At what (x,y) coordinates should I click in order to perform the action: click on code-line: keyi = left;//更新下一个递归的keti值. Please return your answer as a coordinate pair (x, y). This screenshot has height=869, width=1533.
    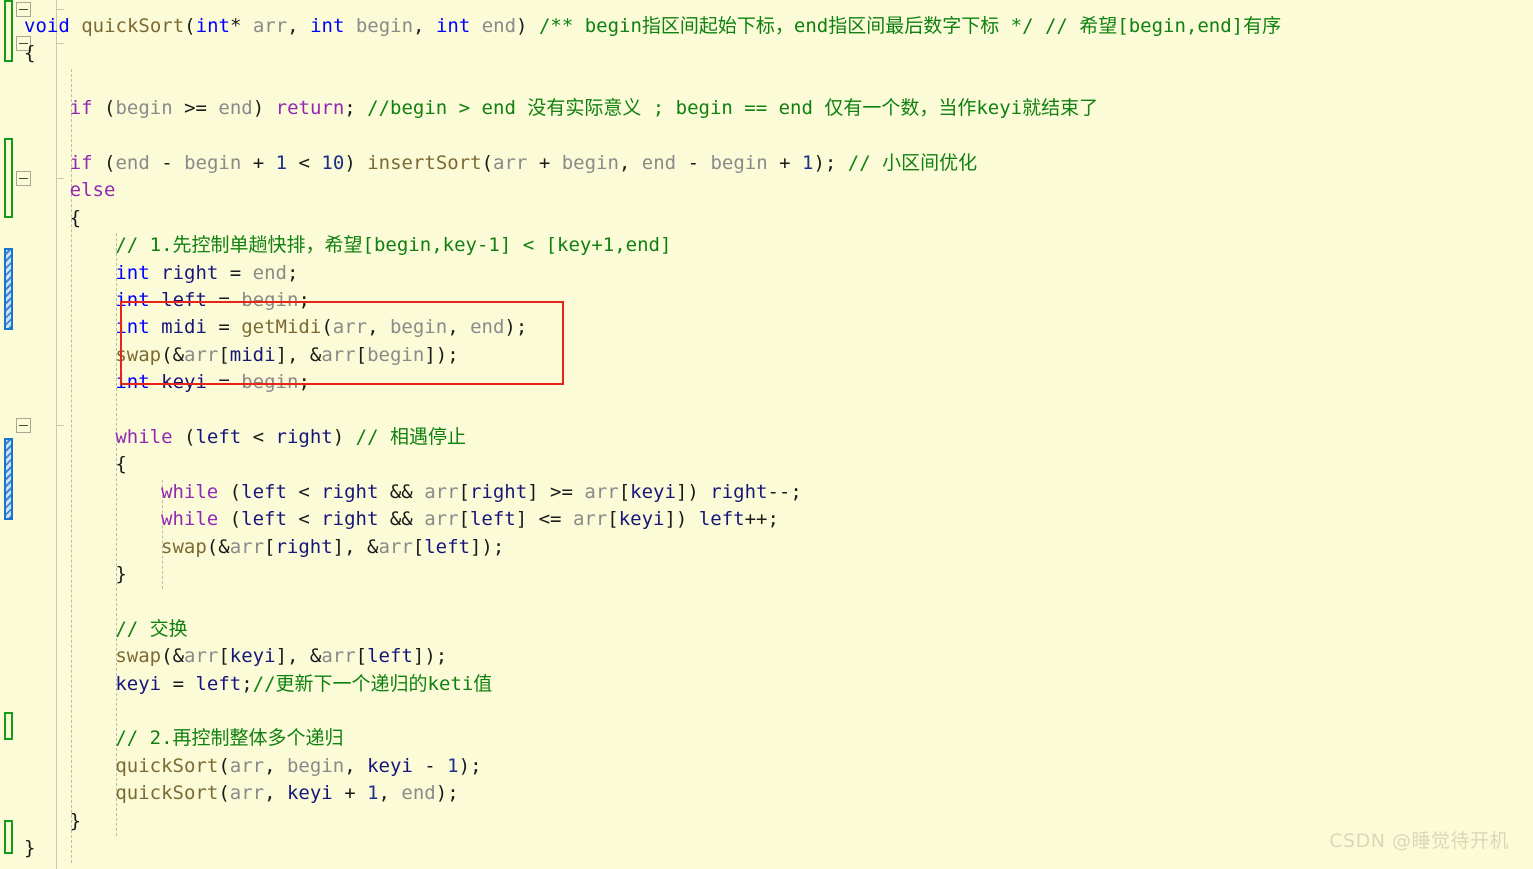
    Looking at the image, I should click on (303, 684).